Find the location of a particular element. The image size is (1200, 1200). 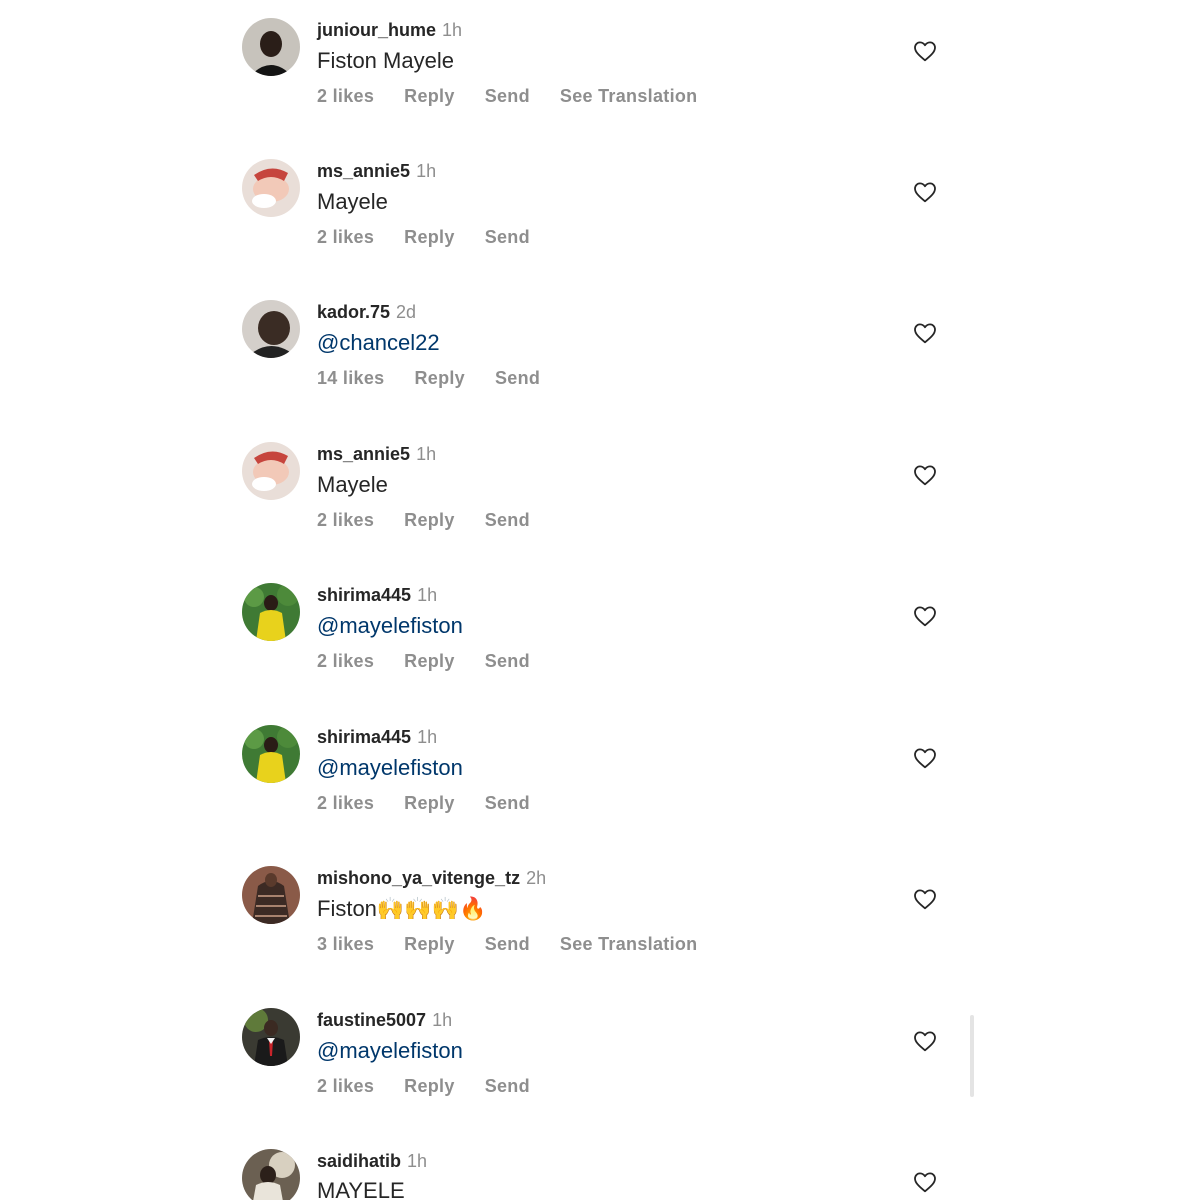

comment-actions: 3 likes Reply Send See Translation is located at coordinates (522, 944).